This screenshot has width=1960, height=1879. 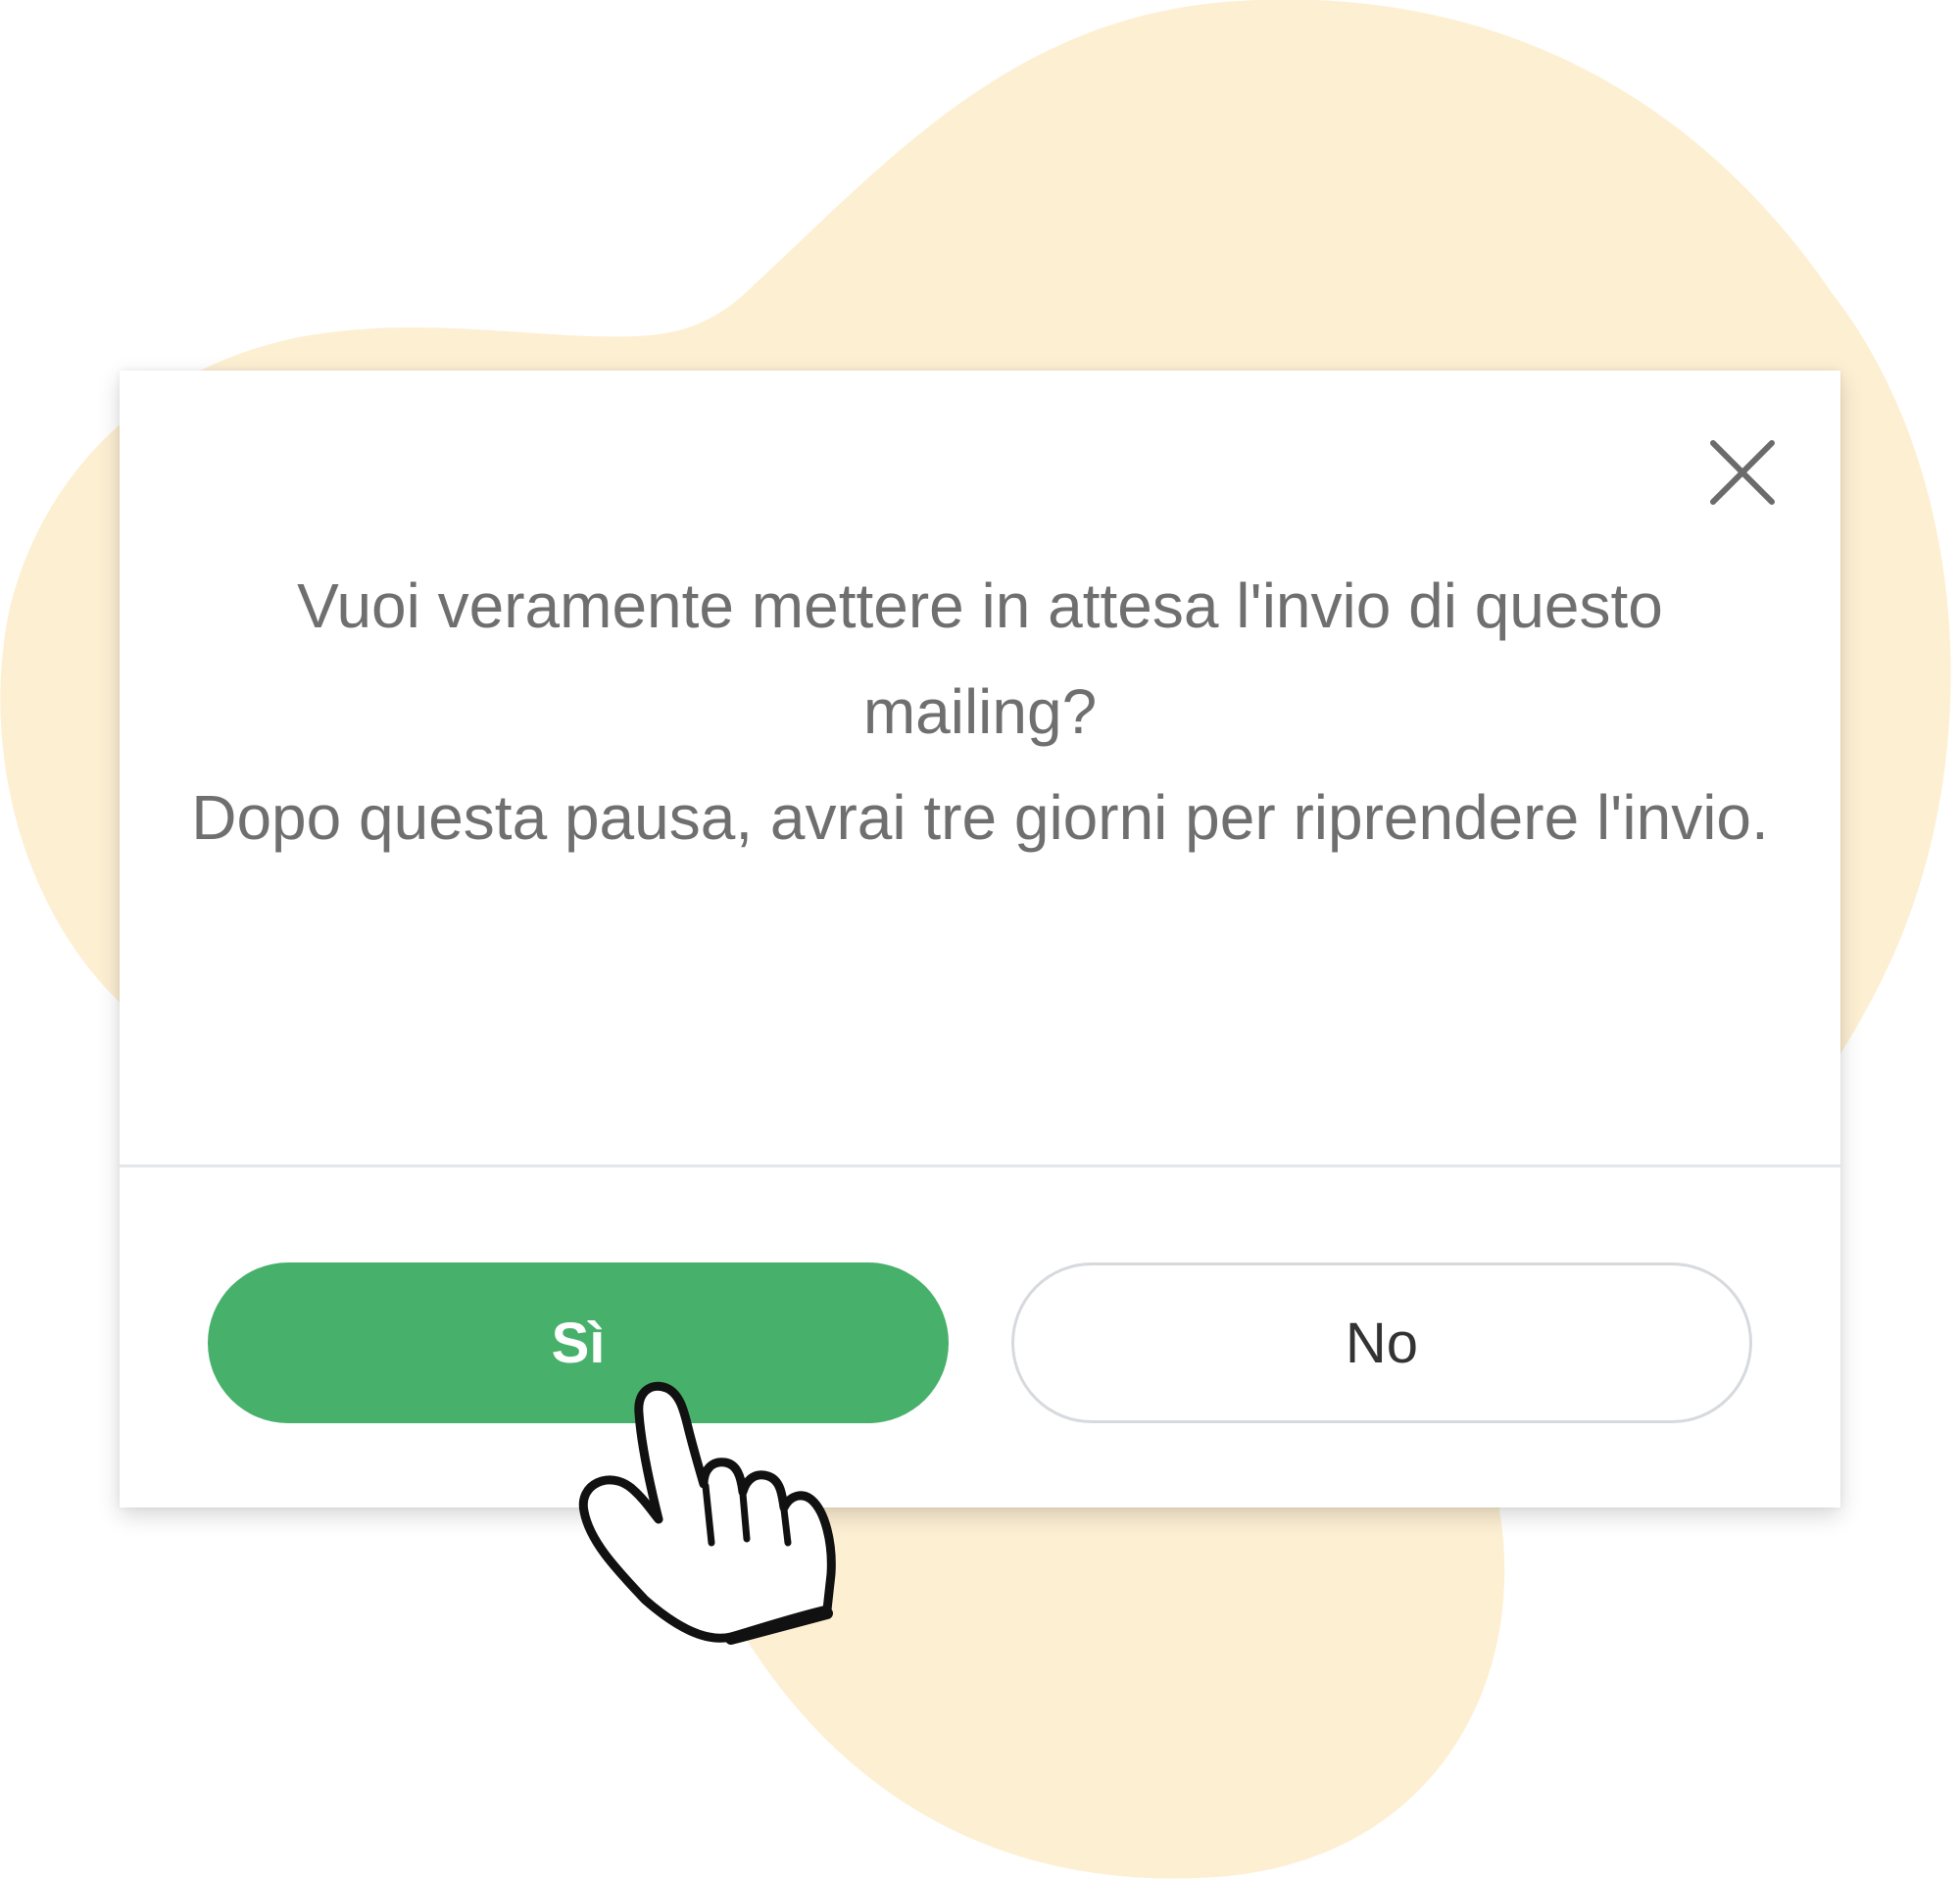 I want to click on cancel-no-button: No, so click(x=1381, y=1342).